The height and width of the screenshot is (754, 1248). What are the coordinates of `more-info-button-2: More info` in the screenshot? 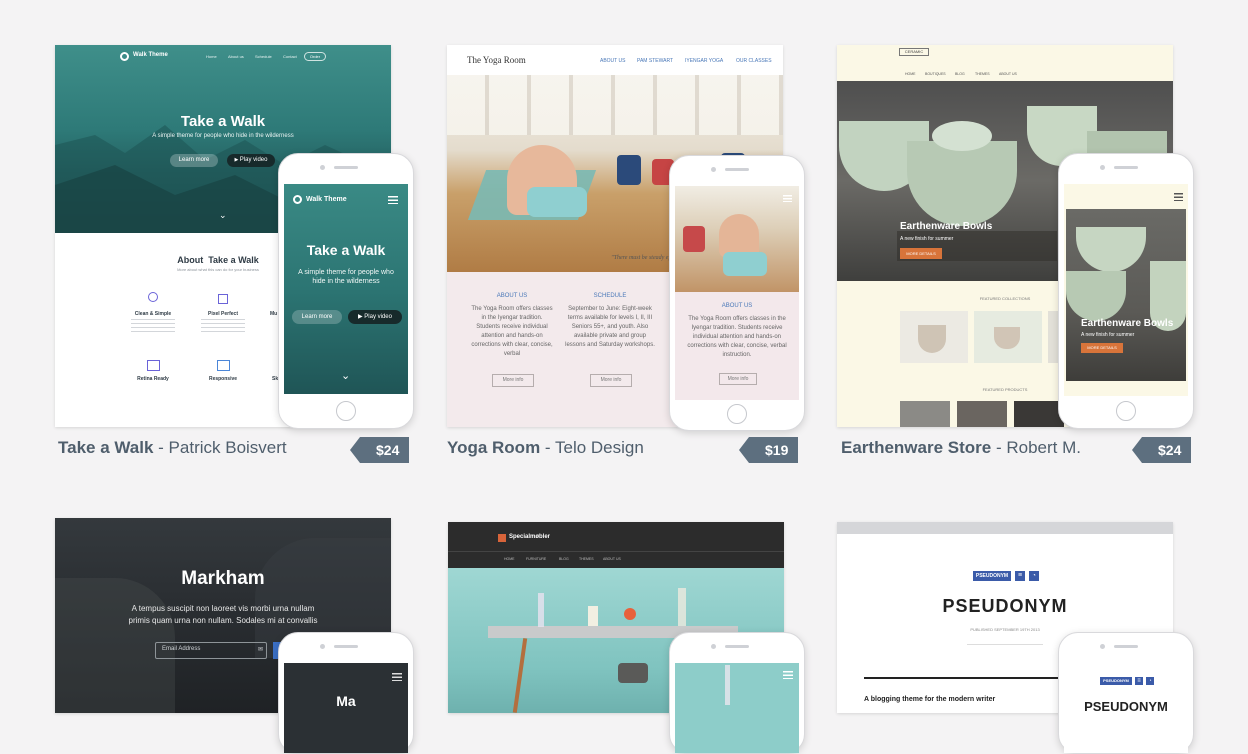 It's located at (611, 380).